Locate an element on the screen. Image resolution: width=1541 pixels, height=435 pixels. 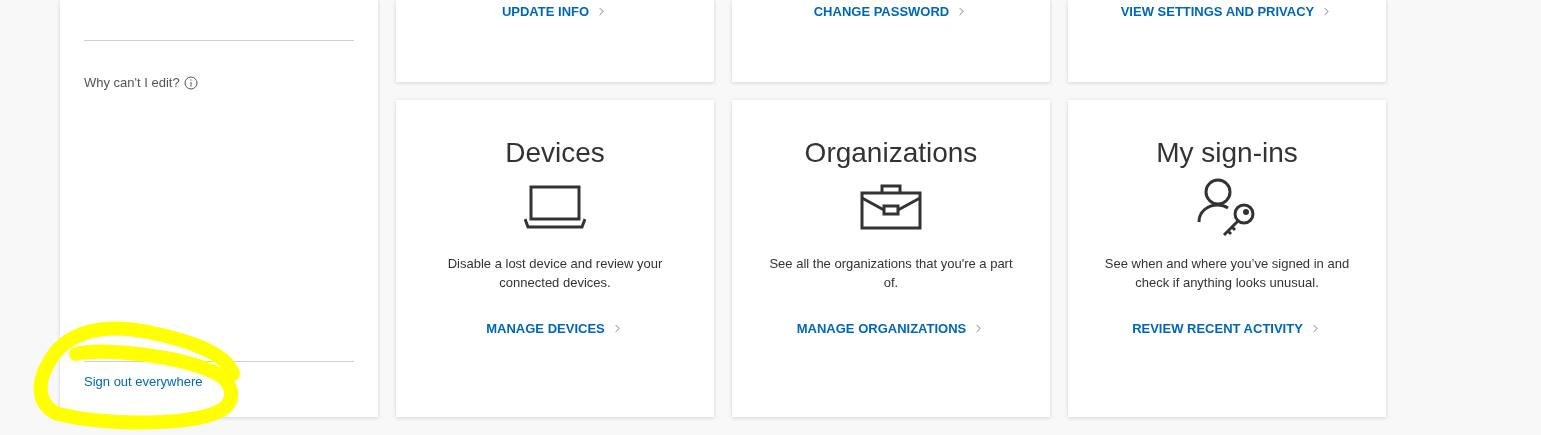
sign-out-link: Sign out everywhere is located at coordinates (143, 381).